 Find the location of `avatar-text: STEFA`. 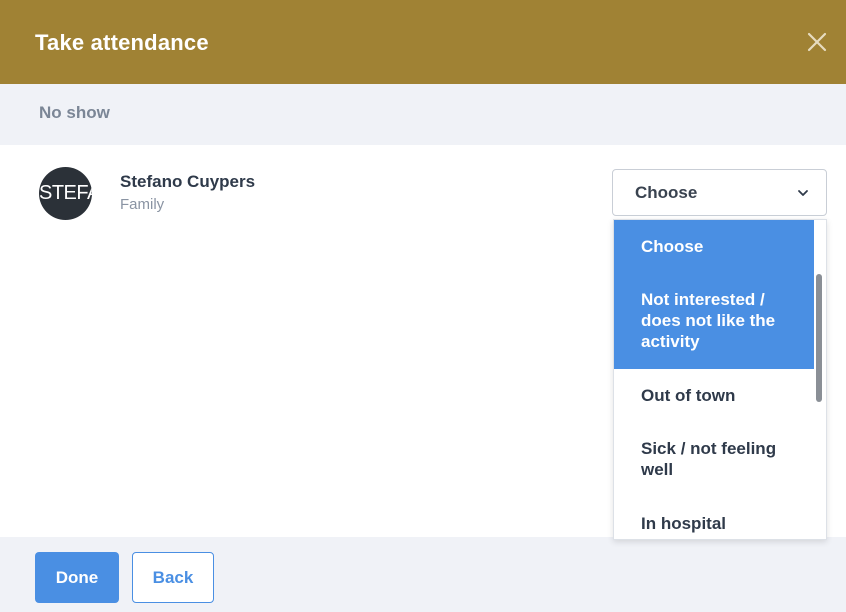

avatar-text: STEFA is located at coordinates (65, 193).